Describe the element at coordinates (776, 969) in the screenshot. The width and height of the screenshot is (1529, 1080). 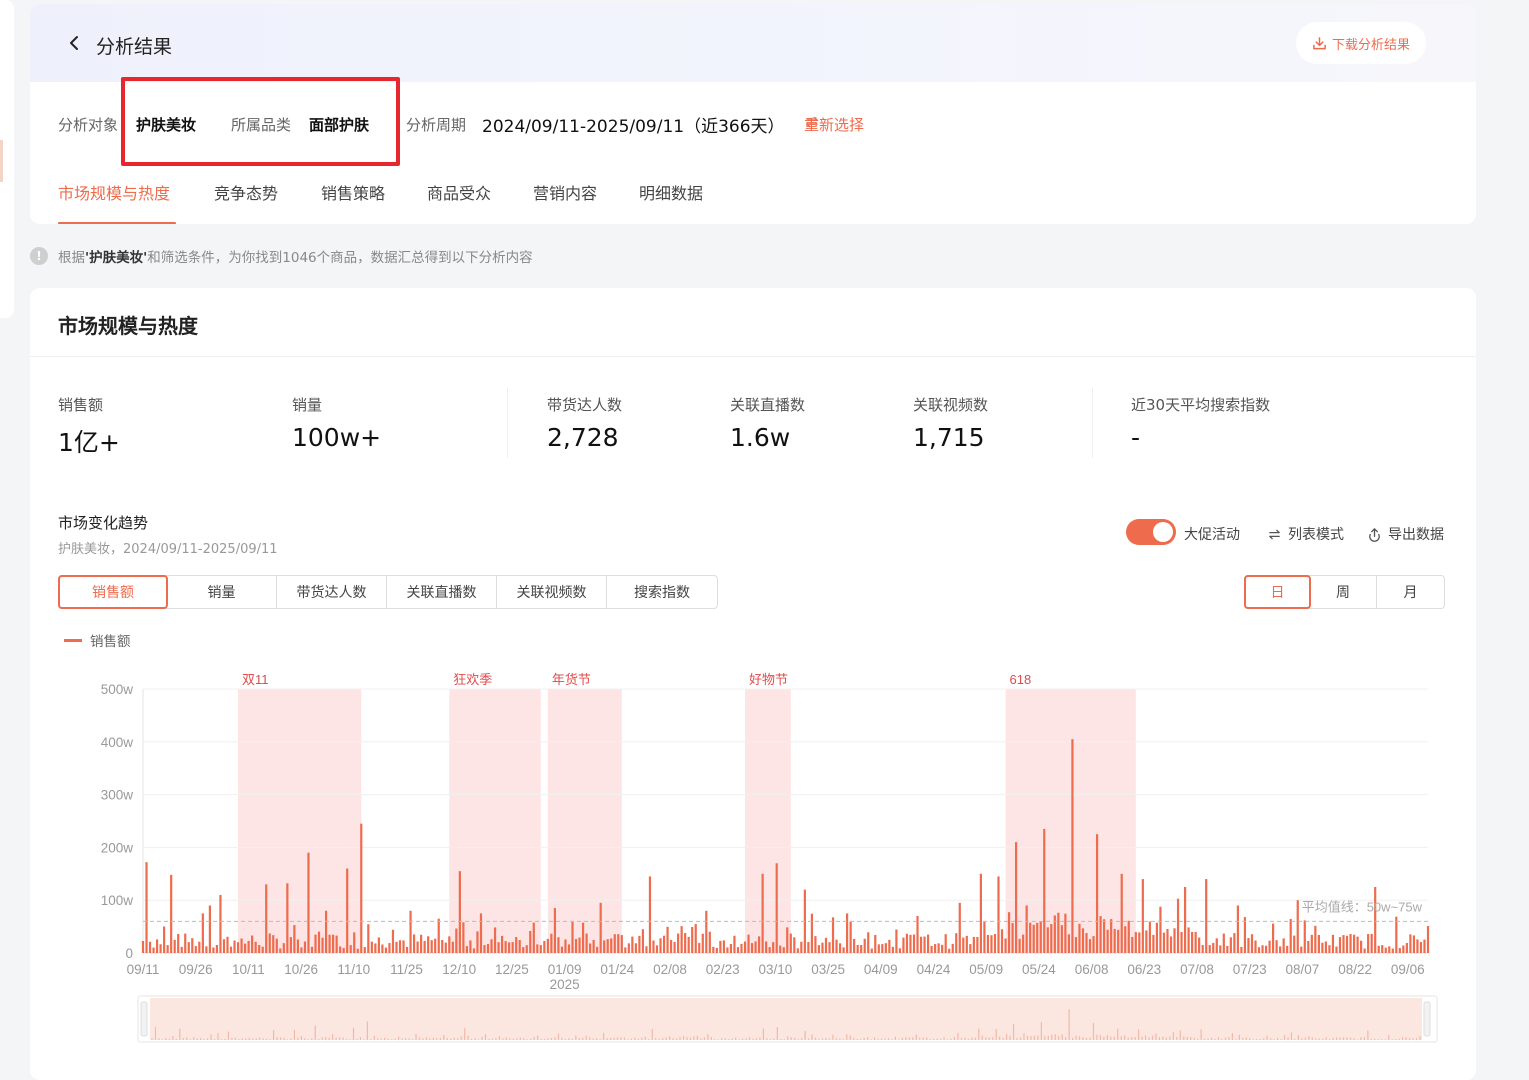
I see `x-tick-label: 03/10` at that location.